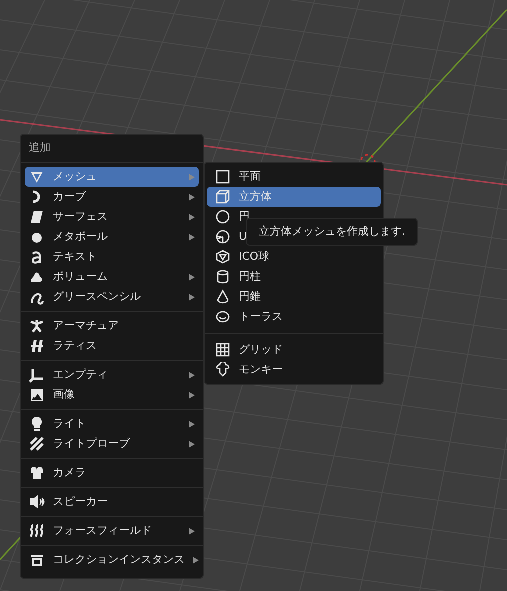  I want to click on tooltip: 立方体メッシュを作成します., so click(332, 232).